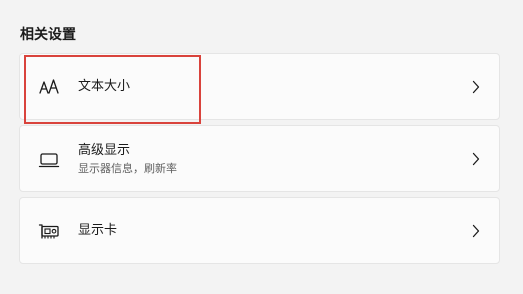  I want to click on text-size-title: 文本大小, so click(104, 86).